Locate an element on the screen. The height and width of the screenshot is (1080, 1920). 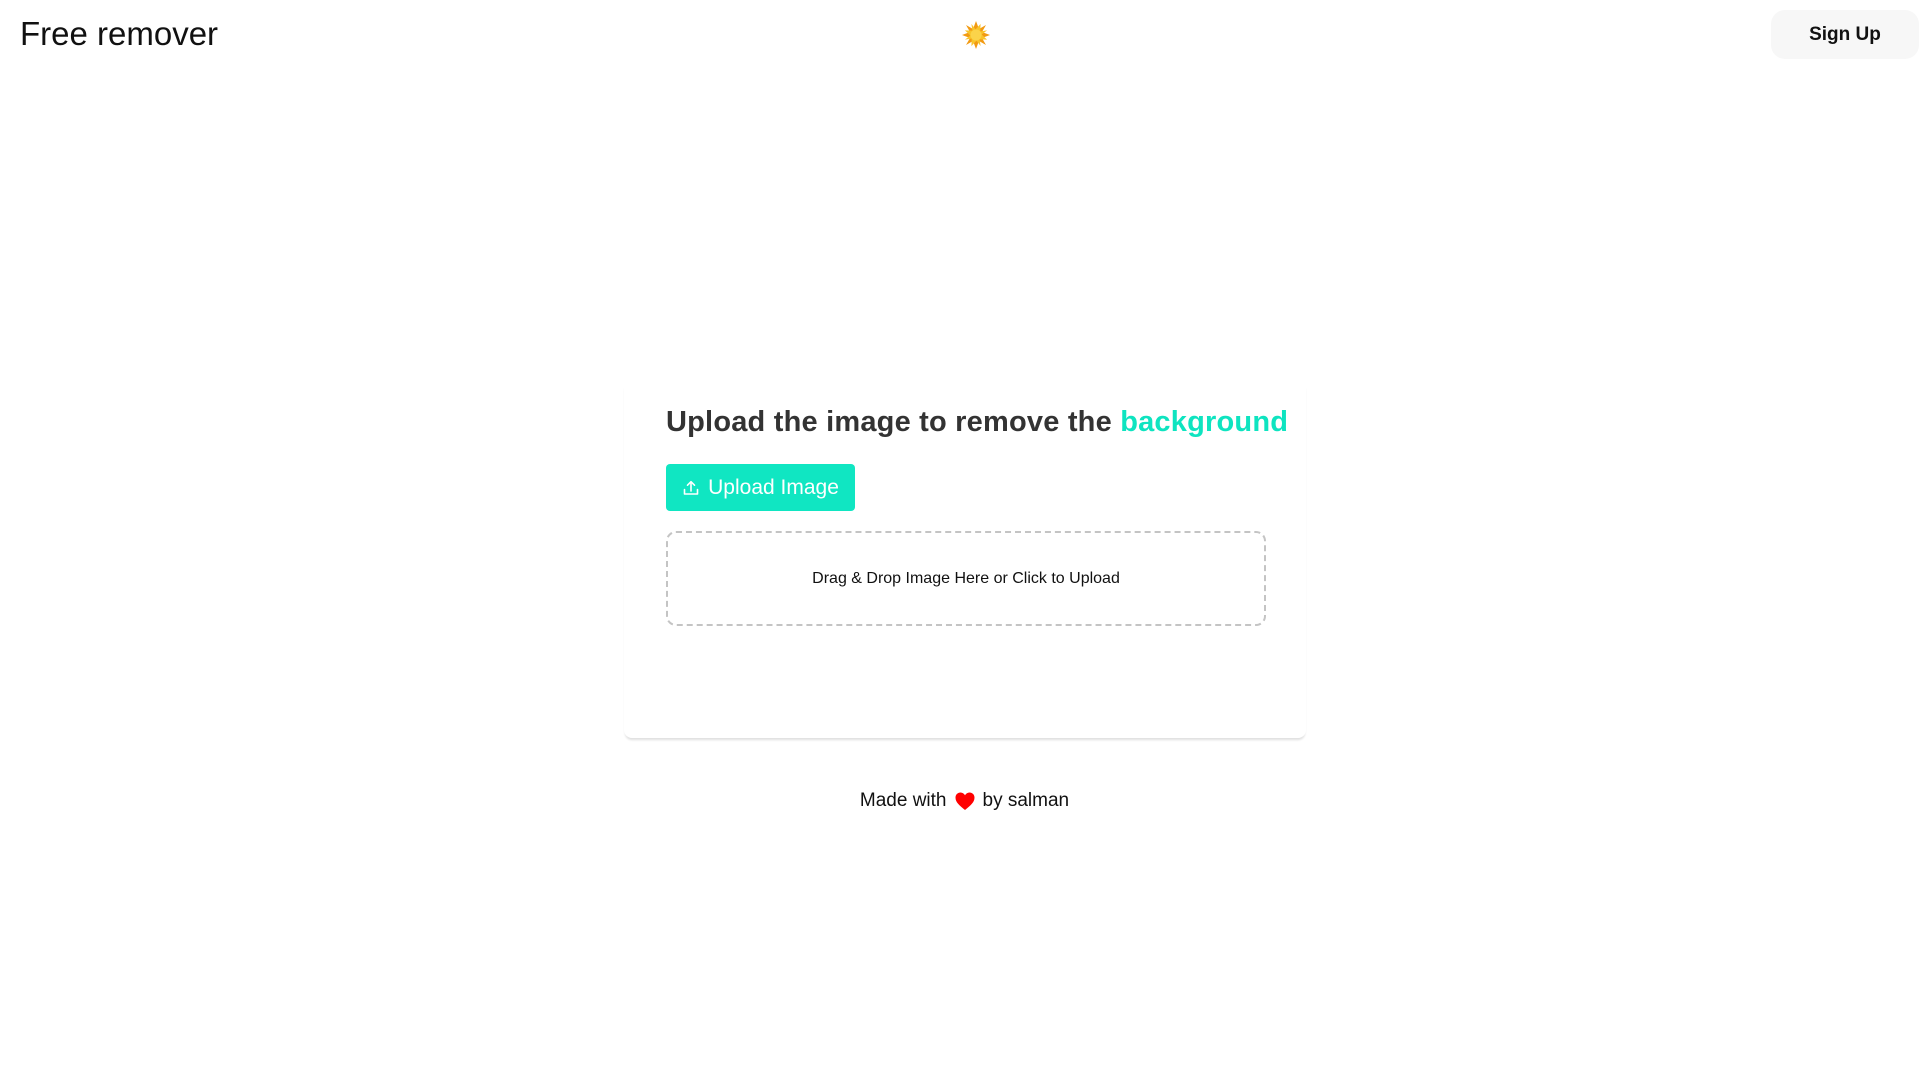
footer-prefix: Made with is located at coordinates (903, 800).